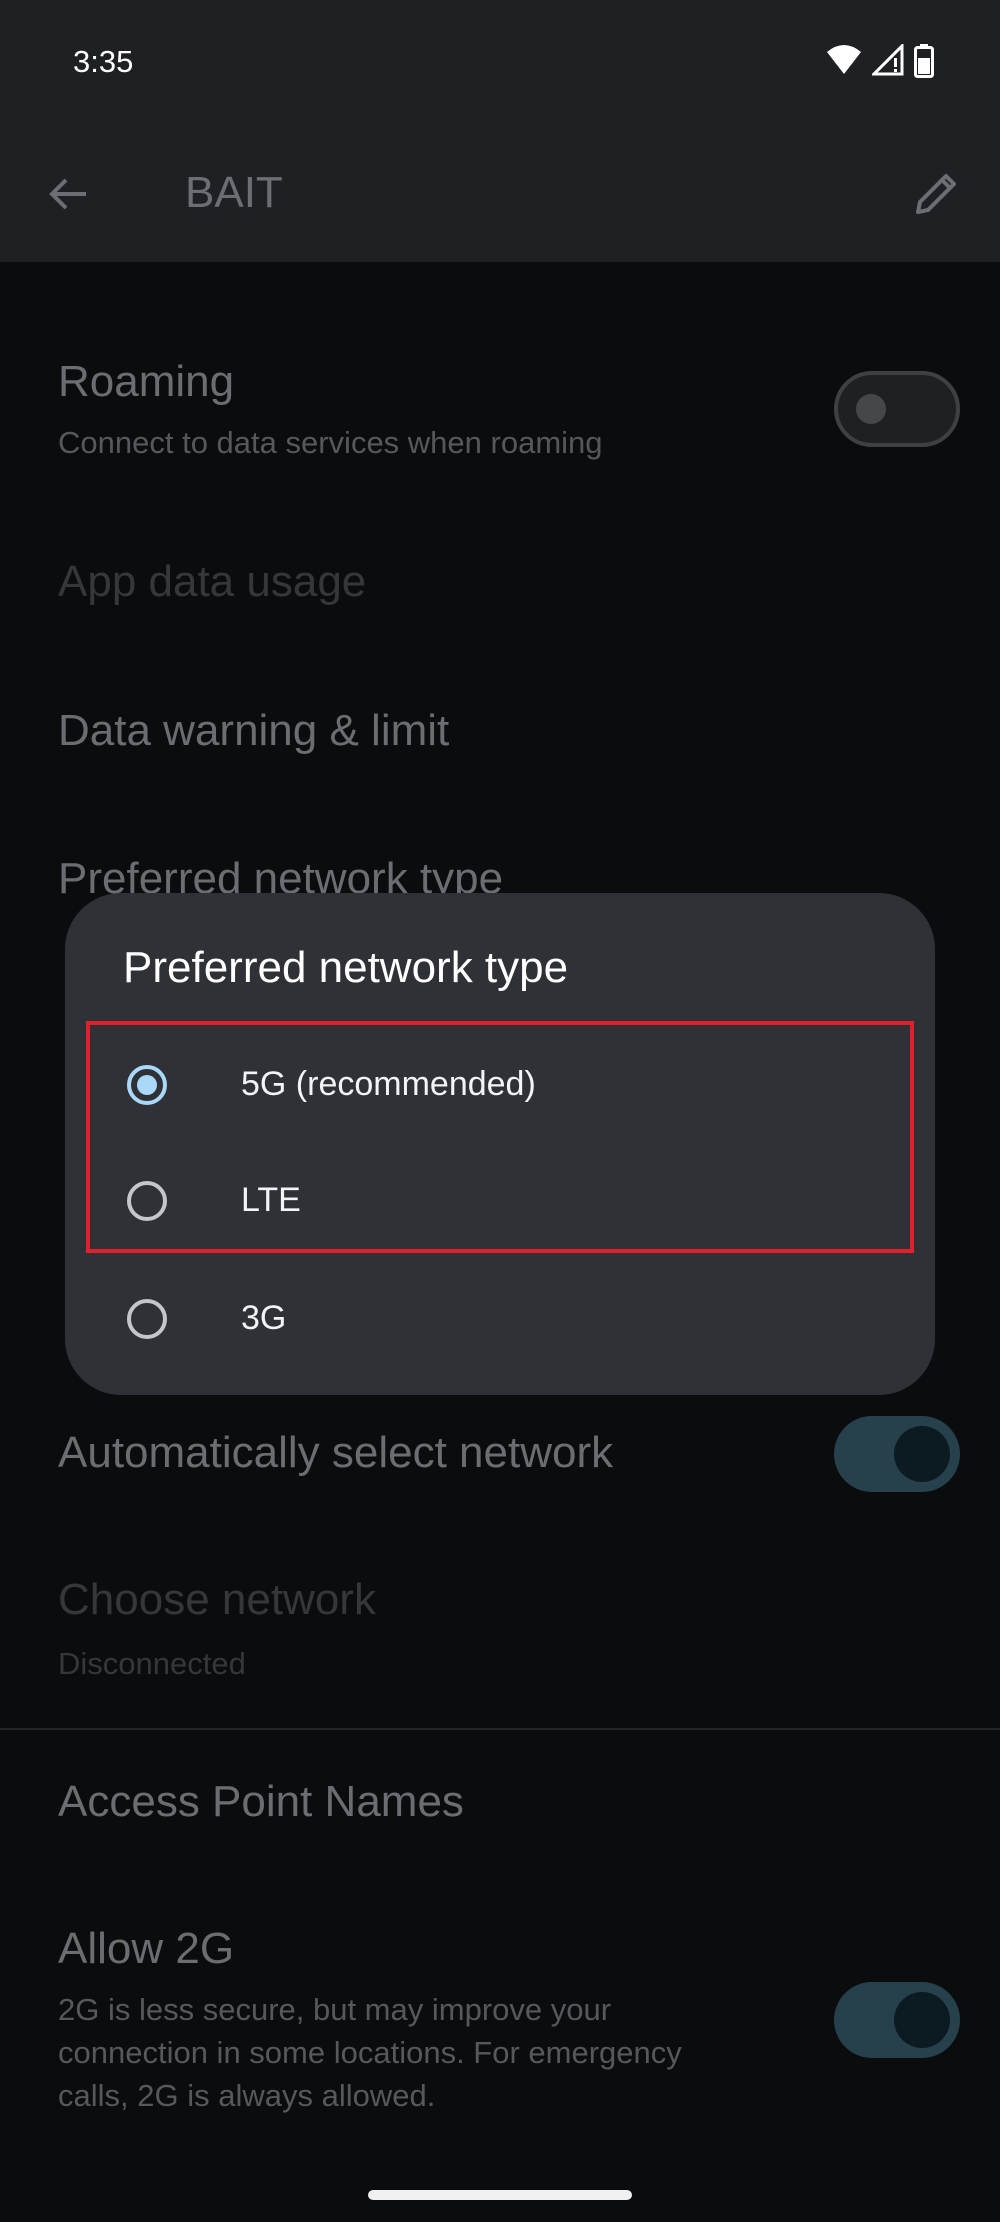 The height and width of the screenshot is (2222, 1000). What do you see at coordinates (335, 2009) in the screenshot?
I see `allow-2g-subtitle-line: 2G is less secure, but may improve your` at bounding box center [335, 2009].